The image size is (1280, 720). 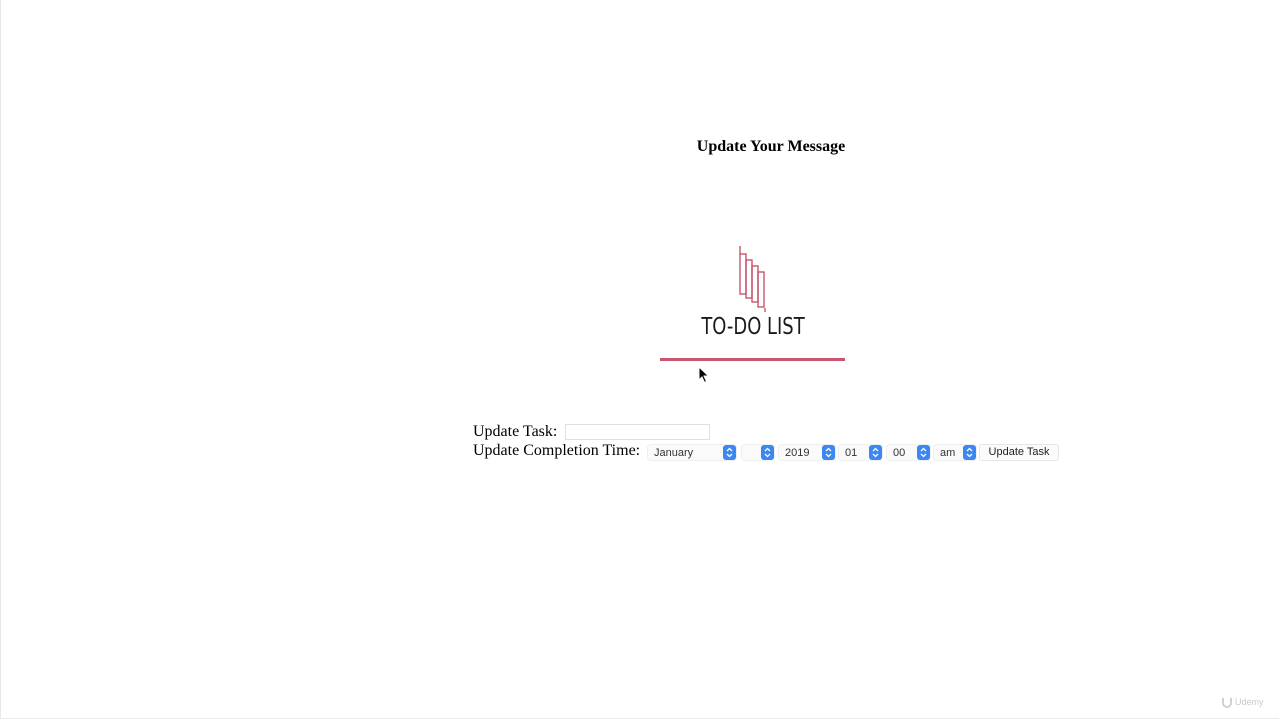 What do you see at coordinates (1227, 702) in the screenshot?
I see `udemy-logo-icon` at bounding box center [1227, 702].